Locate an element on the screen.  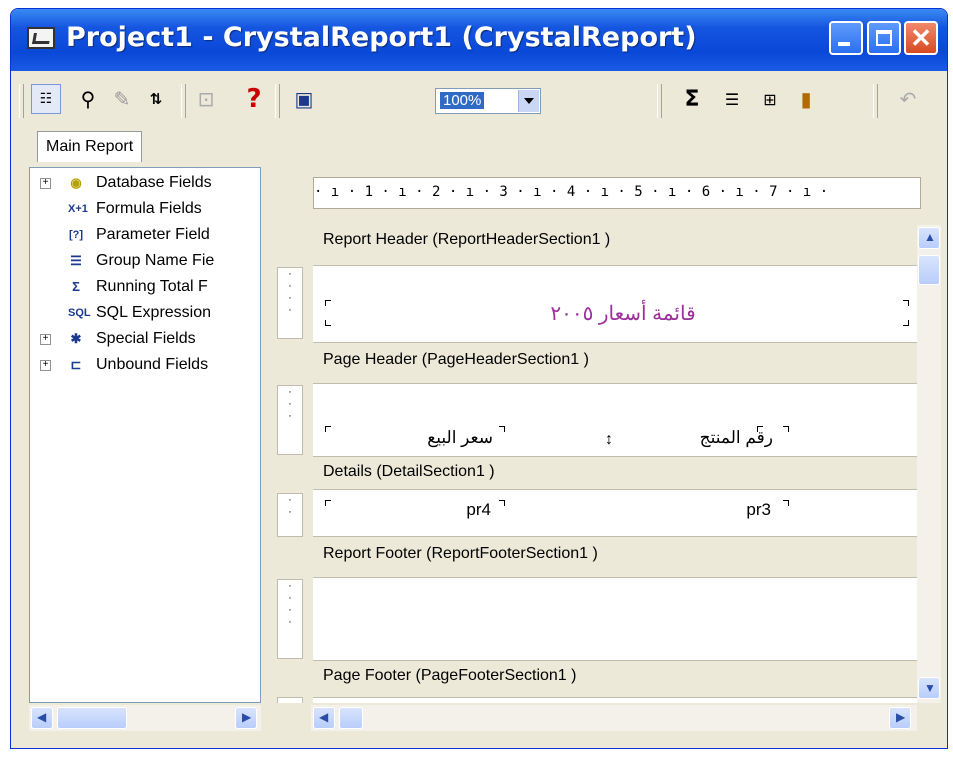
field-explorer-icon: ⚲ is located at coordinates (88, 99).